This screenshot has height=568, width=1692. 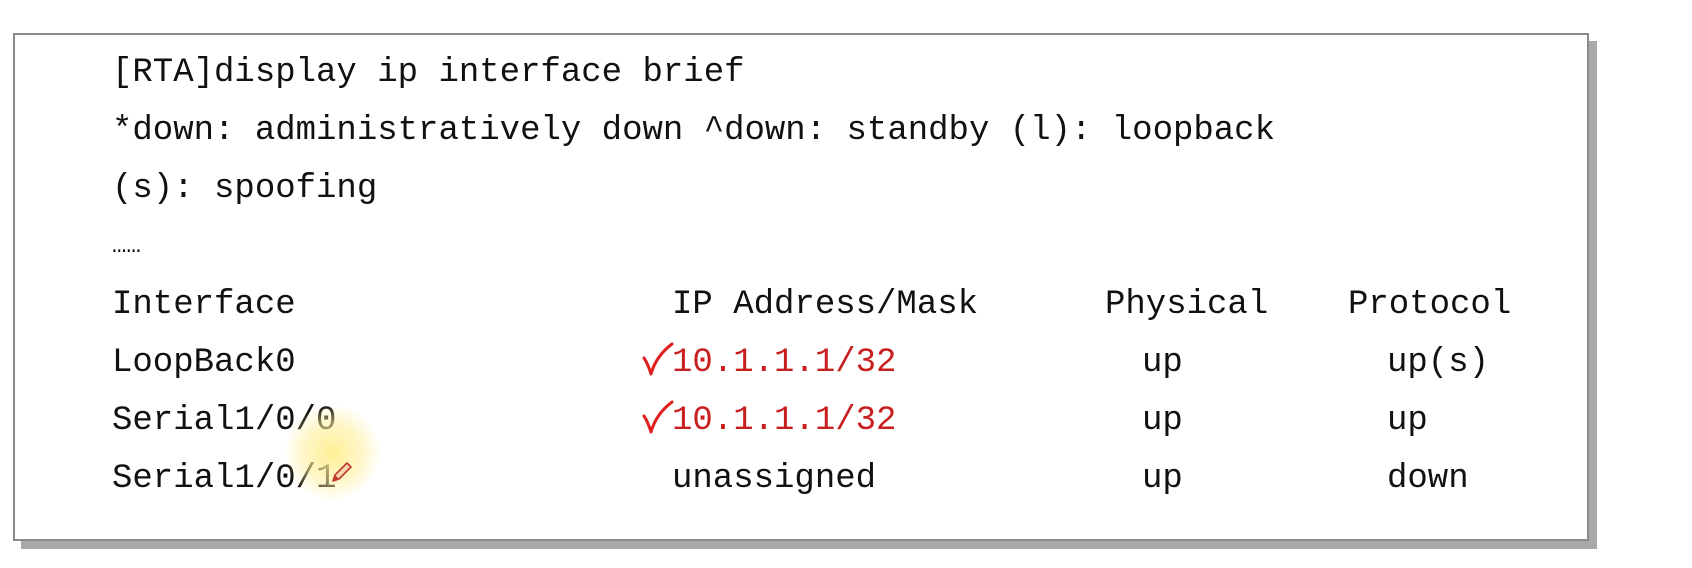 What do you see at coordinates (1438, 363) in the screenshot?
I see `row-protocol: up(s)` at bounding box center [1438, 363].